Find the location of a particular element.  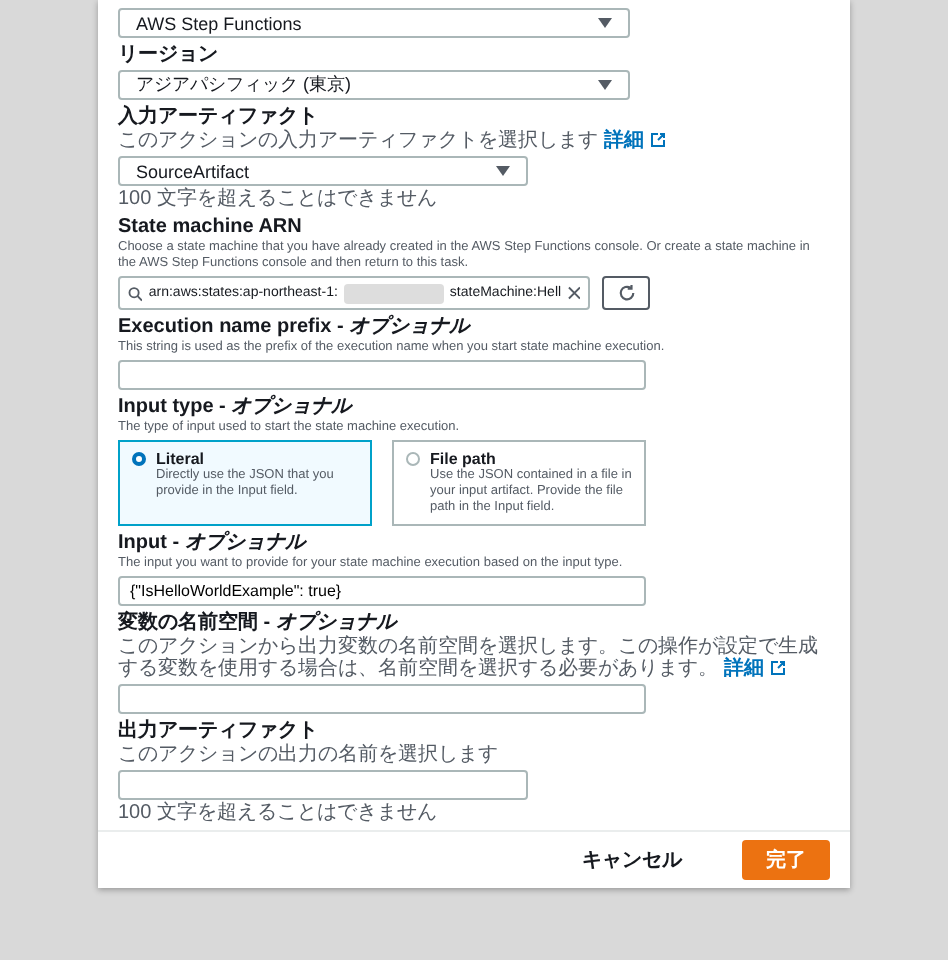

field-label: 入力アーティファクト is located at coordinates (219, 117).